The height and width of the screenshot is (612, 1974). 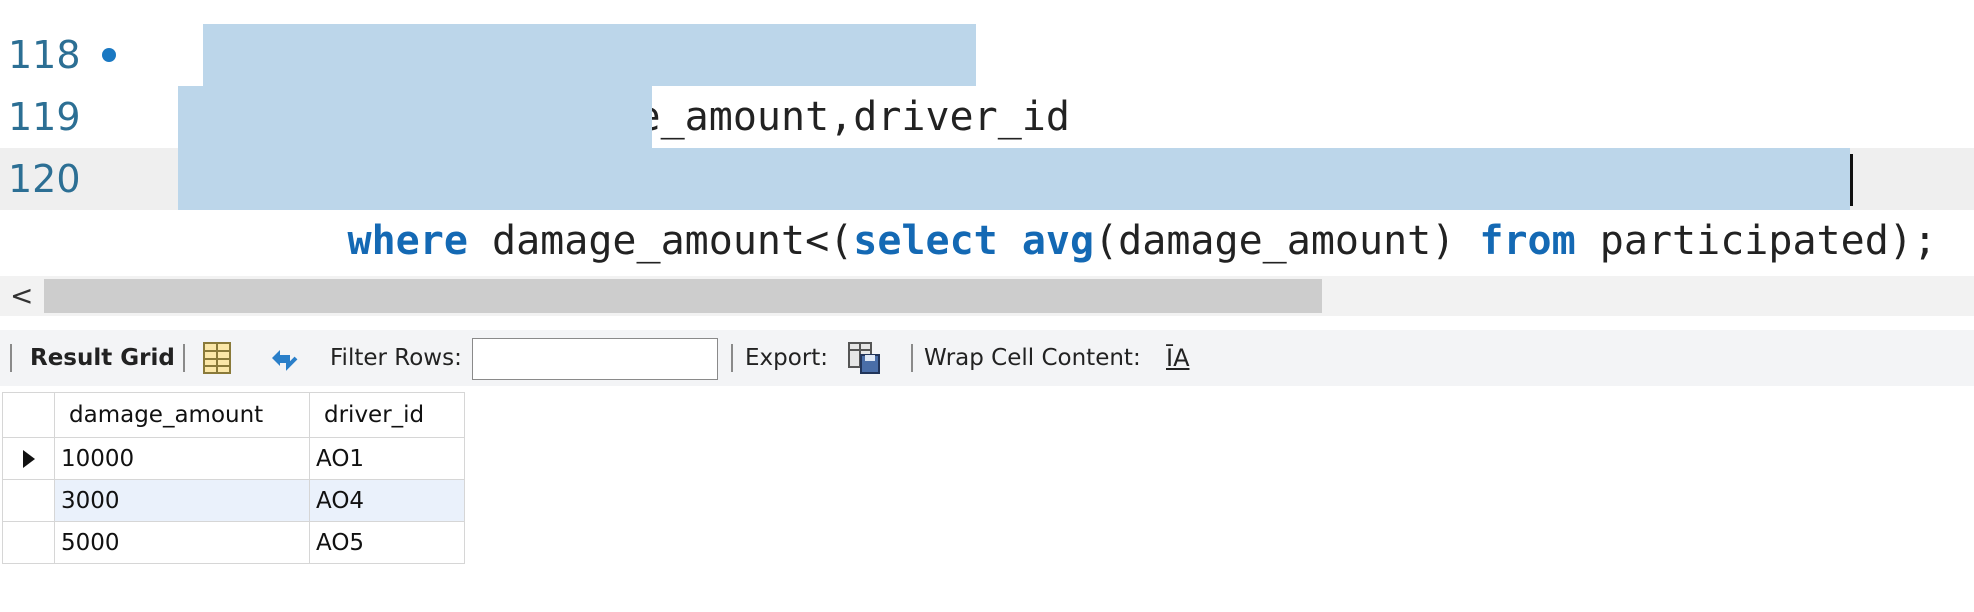 What do you see at coordinates (864, 358) in the screenshot?
I see `export-icon` at bounding box center [864, 358].